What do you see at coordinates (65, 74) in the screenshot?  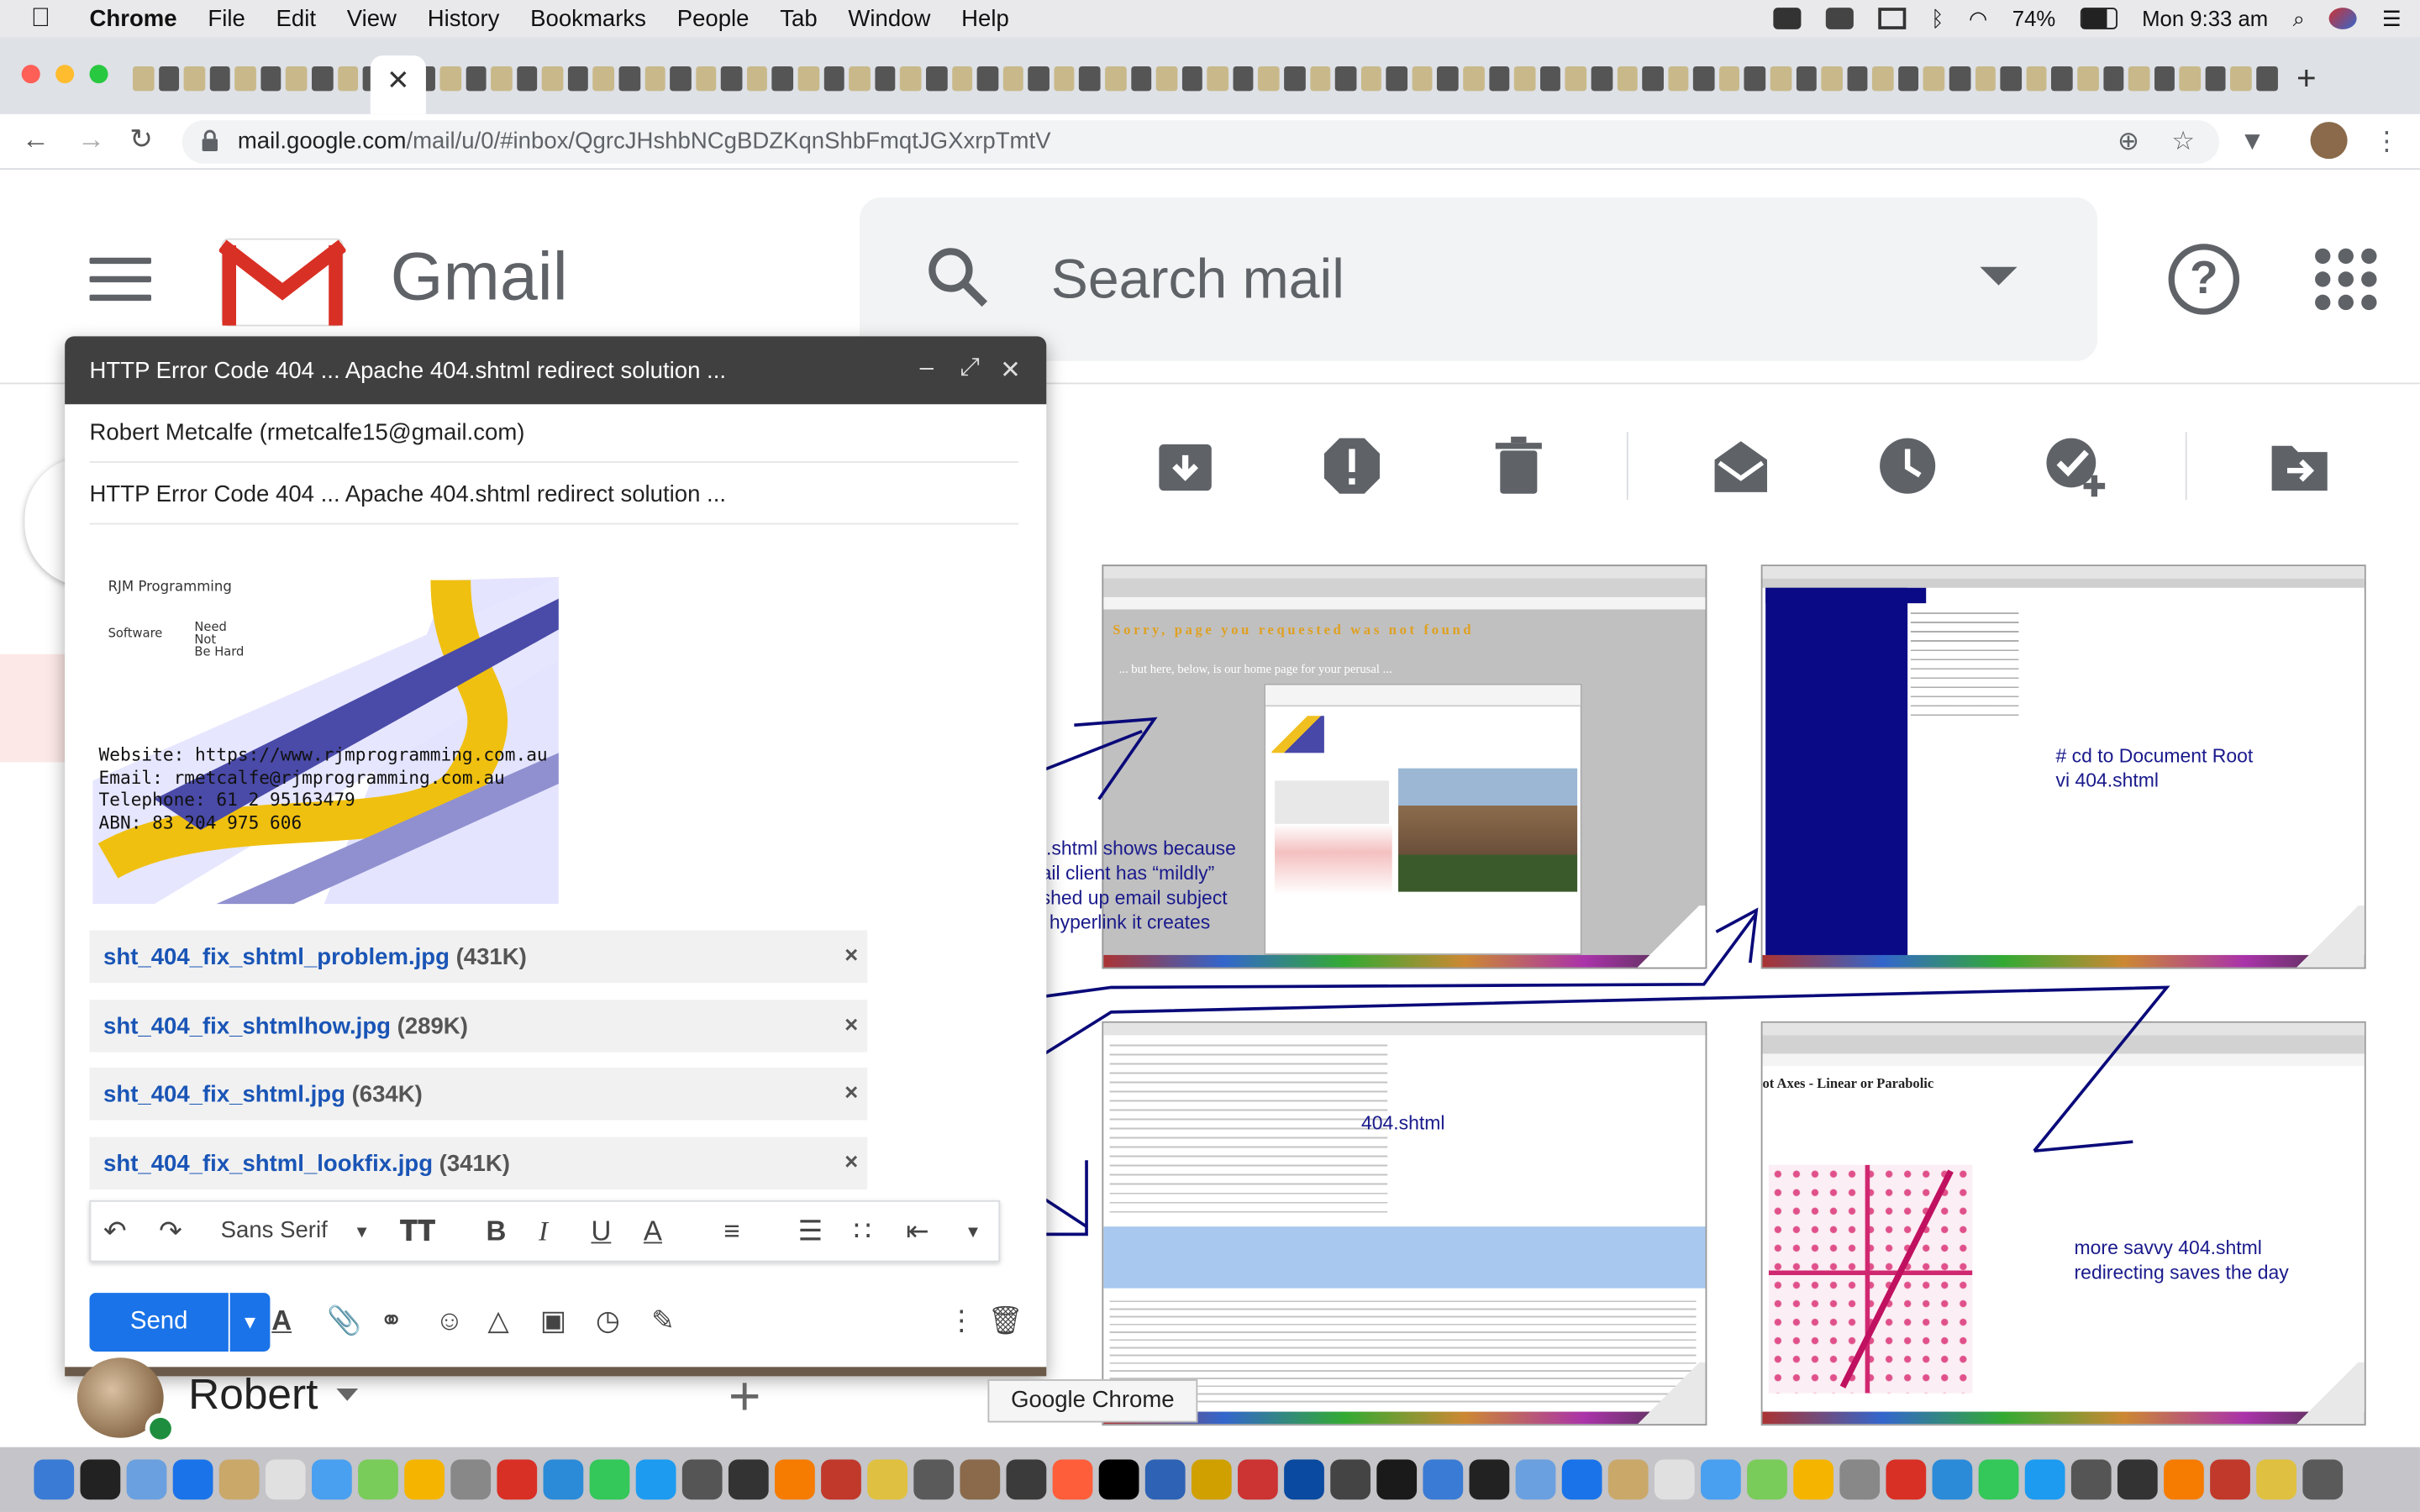 I see `minimize-window-button` at bounding box center [65, 74].